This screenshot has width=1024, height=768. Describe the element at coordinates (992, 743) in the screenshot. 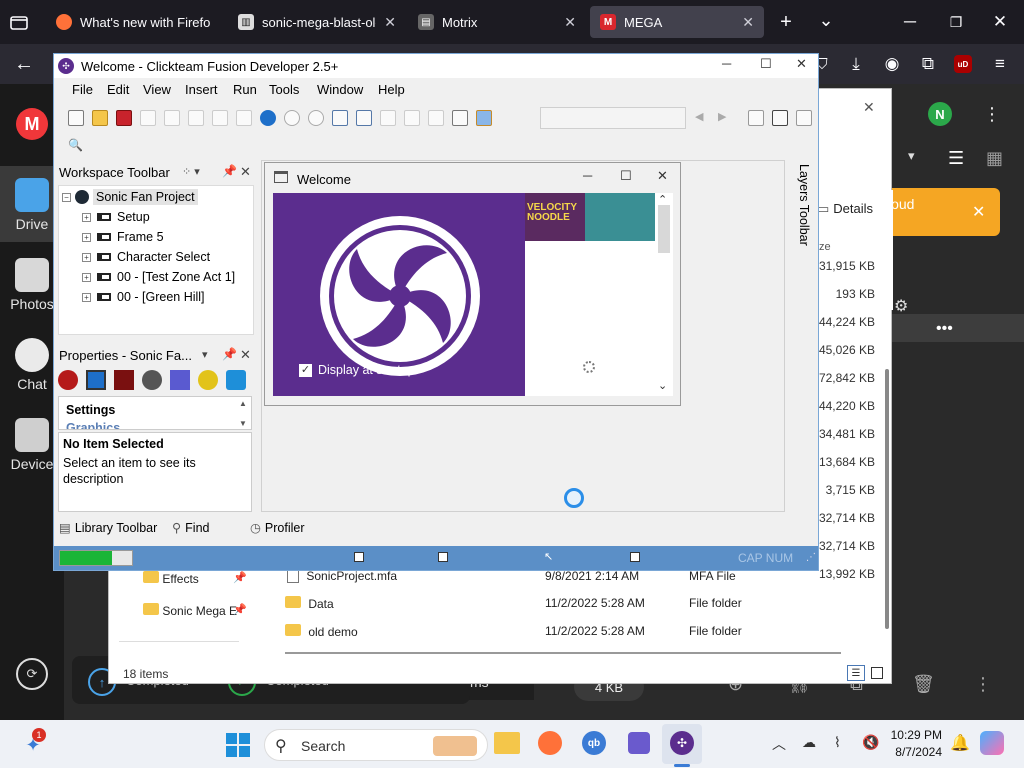

I see `copilot-icon` at that location.